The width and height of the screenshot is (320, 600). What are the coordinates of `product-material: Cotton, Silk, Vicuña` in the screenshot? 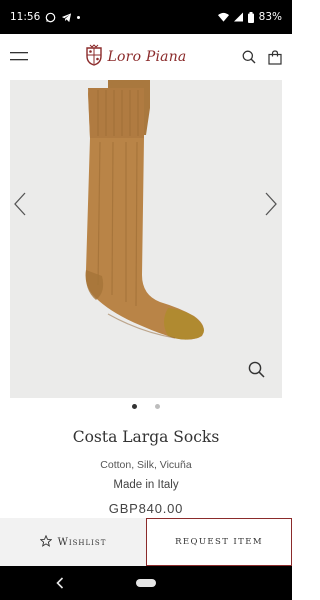 It's located at (146, 465).